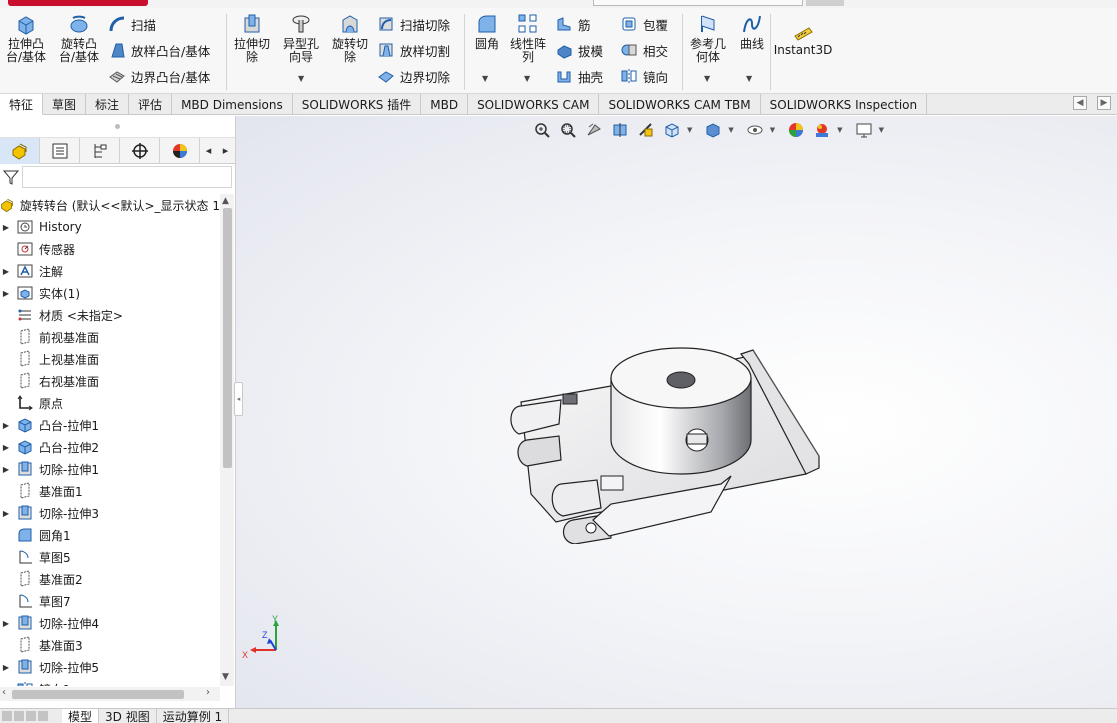 Image resolution: width=1117 pixels, height=723 pixels. I want to click on tree-item: 基准面3, so click(110, 645).